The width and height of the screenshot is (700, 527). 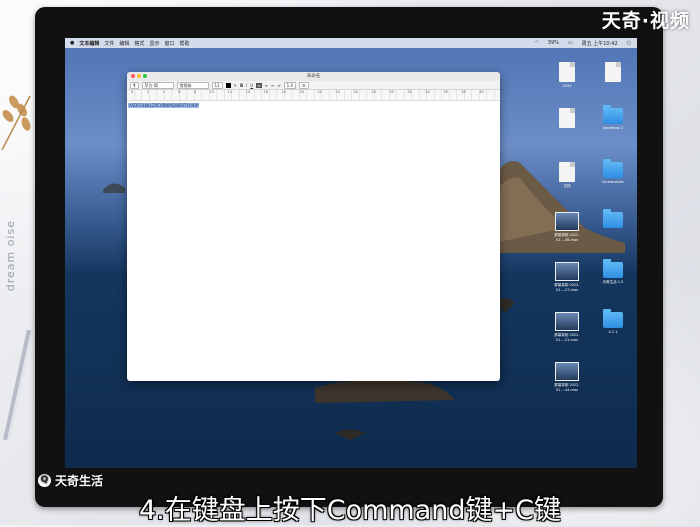 What do you see at coordinates (349, 510) in the screenshot?
I see `step-caption: 4.在键盘上按下Command键+C键` at bounding box center [349, 510].